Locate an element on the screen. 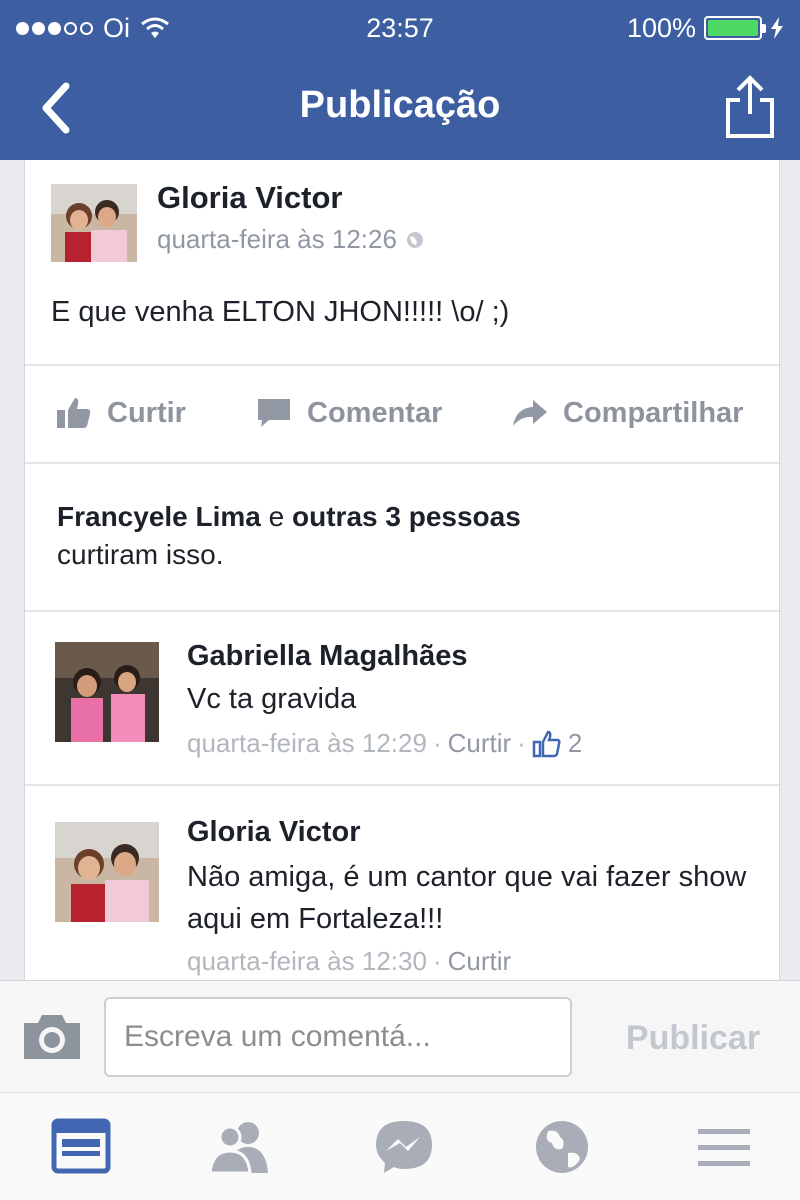 The width and height of the screenshot is (800, 1200). author-avatar is located at coordinates (94, 223).